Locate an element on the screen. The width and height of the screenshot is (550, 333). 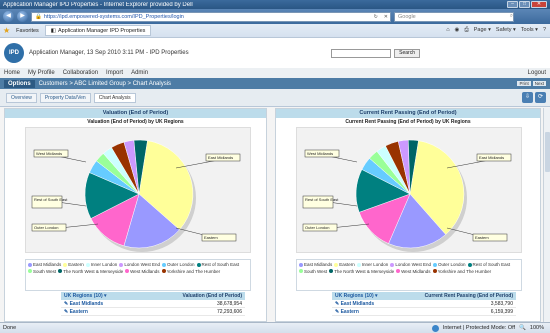
refresh-icon: ↻ is located at coordinates (376, 17).